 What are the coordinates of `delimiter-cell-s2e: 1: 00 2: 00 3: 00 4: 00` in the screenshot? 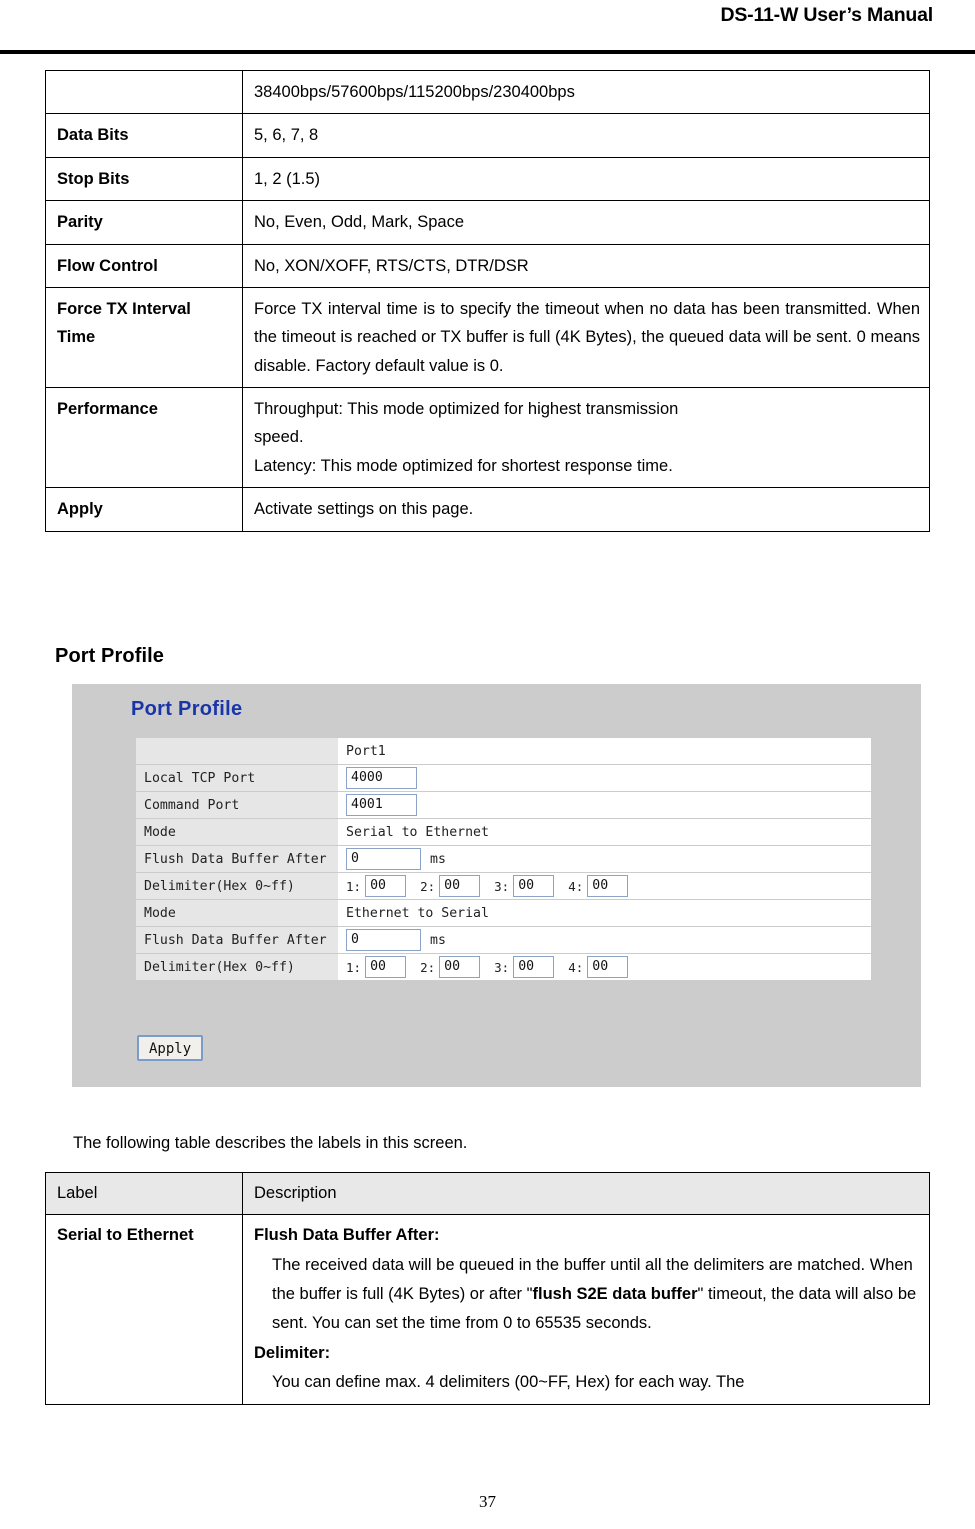 It's located at (604, 886).